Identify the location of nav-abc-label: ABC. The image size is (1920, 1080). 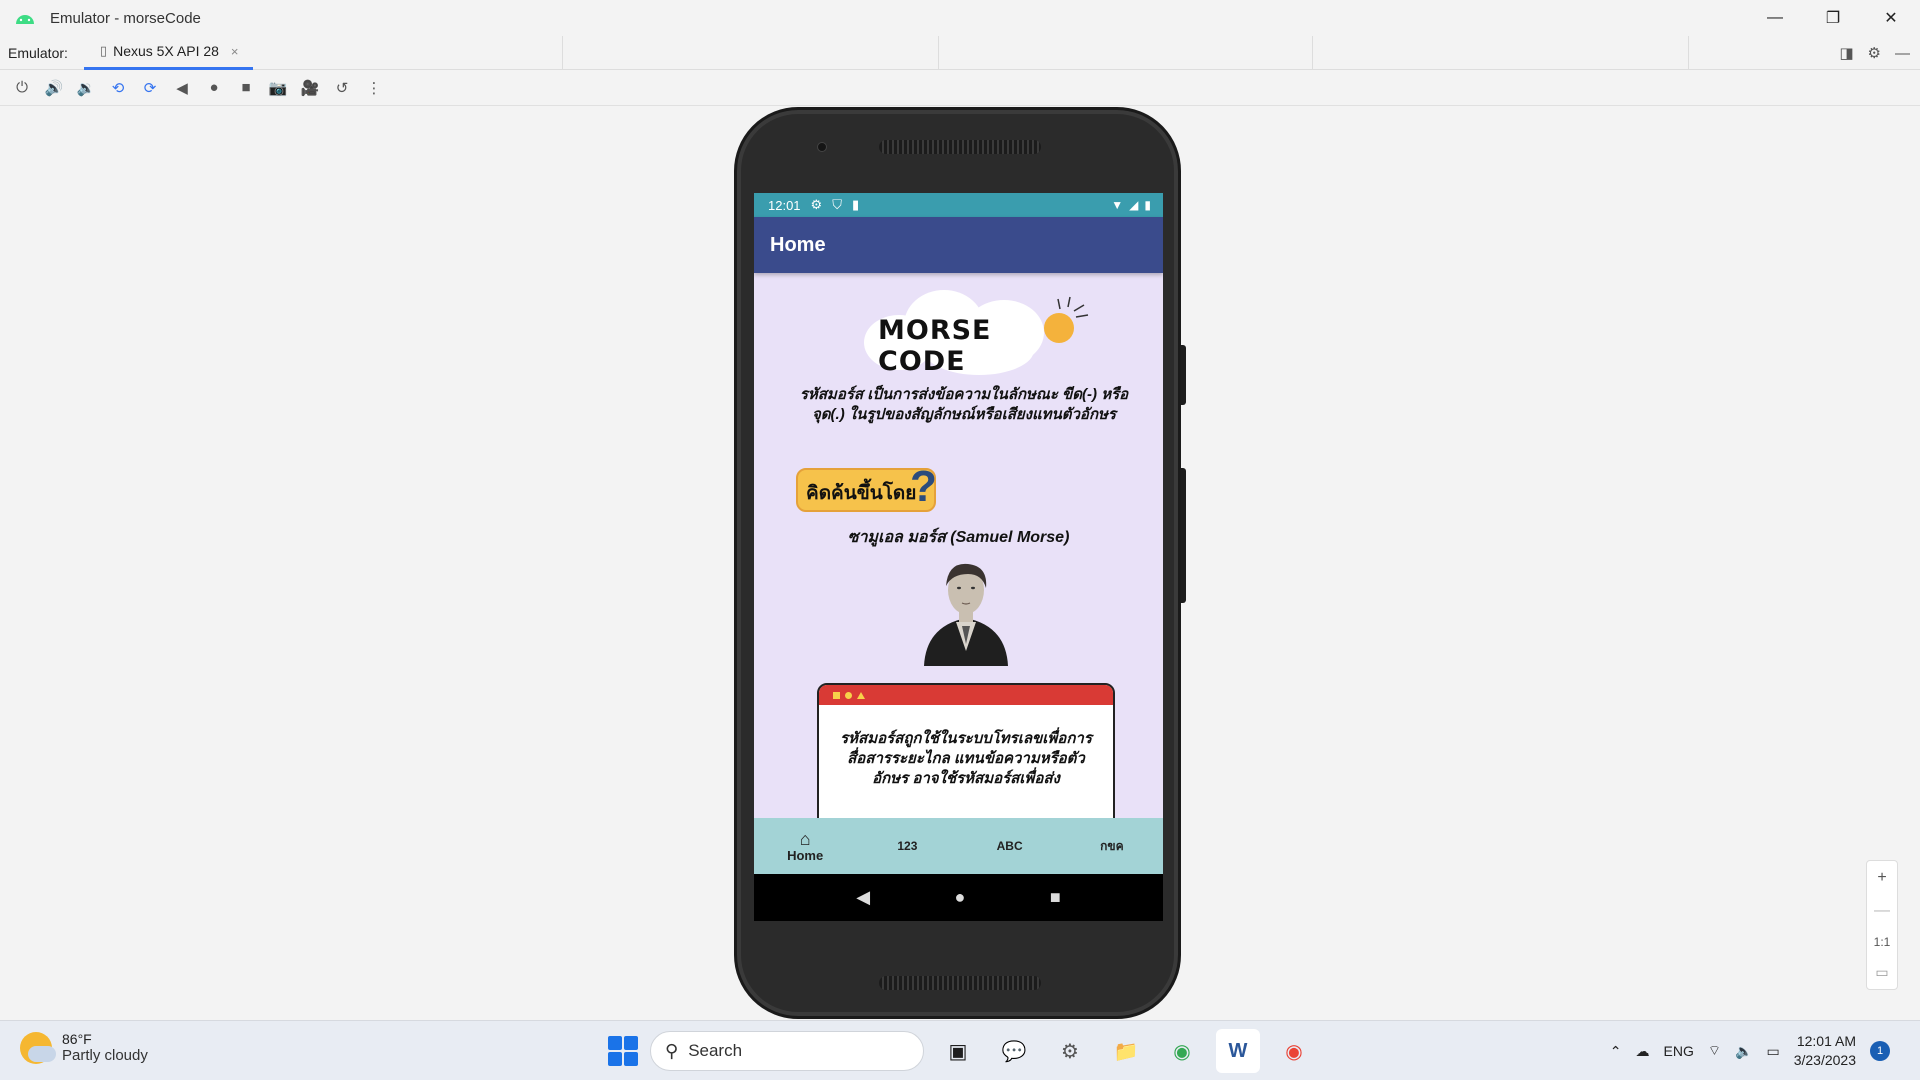
(1009, 846).